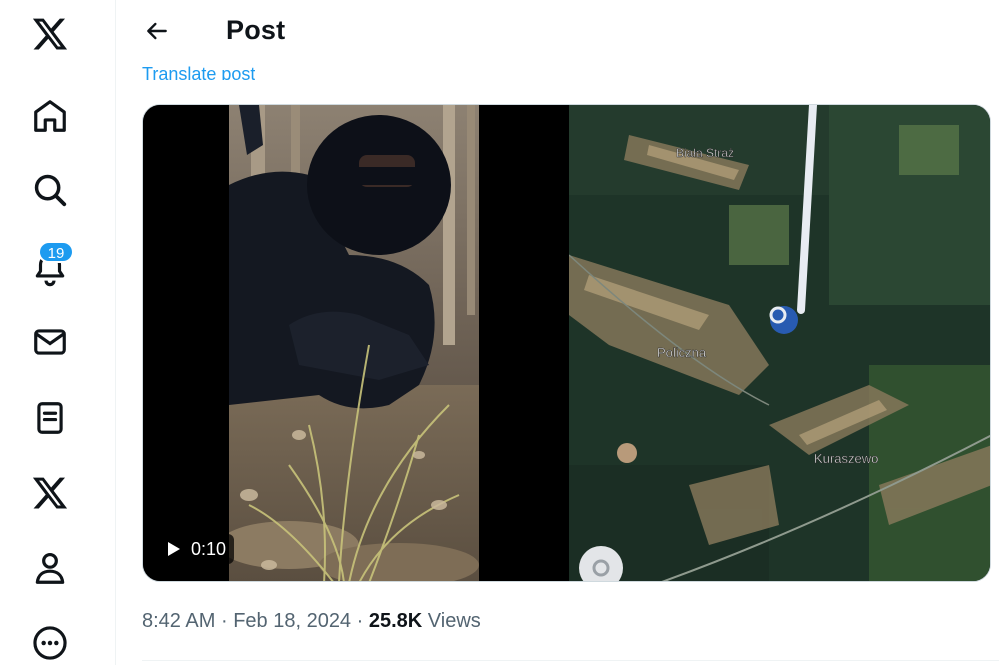  I want to click on nav-messages, so click(50, 342).